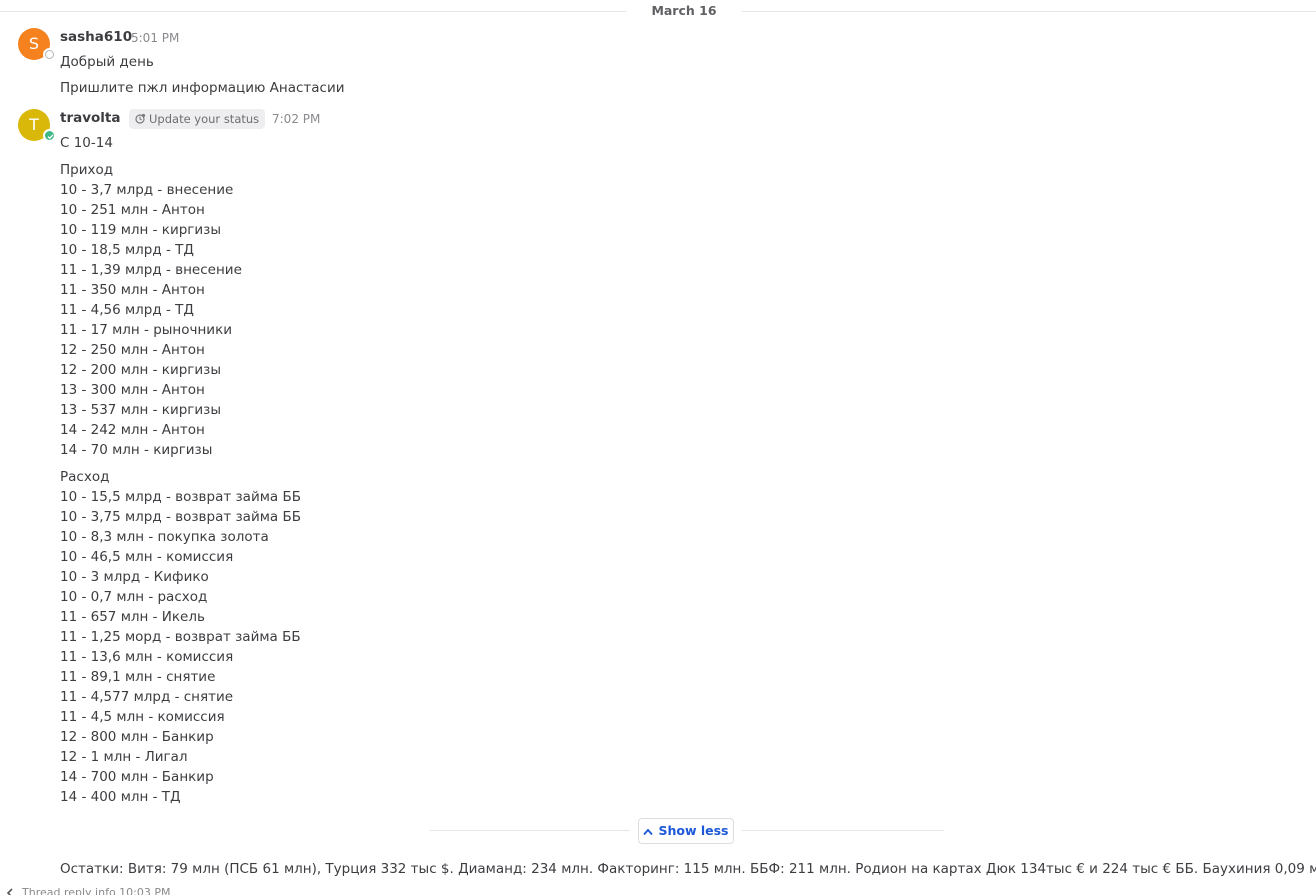 The width and height of the screenshot is (1316, 895). What do you see at coordinates (140, 370) in the screenshot?
I see `income-item: 12 - 200 млн - киргизы` at bounding box center [140, 370].